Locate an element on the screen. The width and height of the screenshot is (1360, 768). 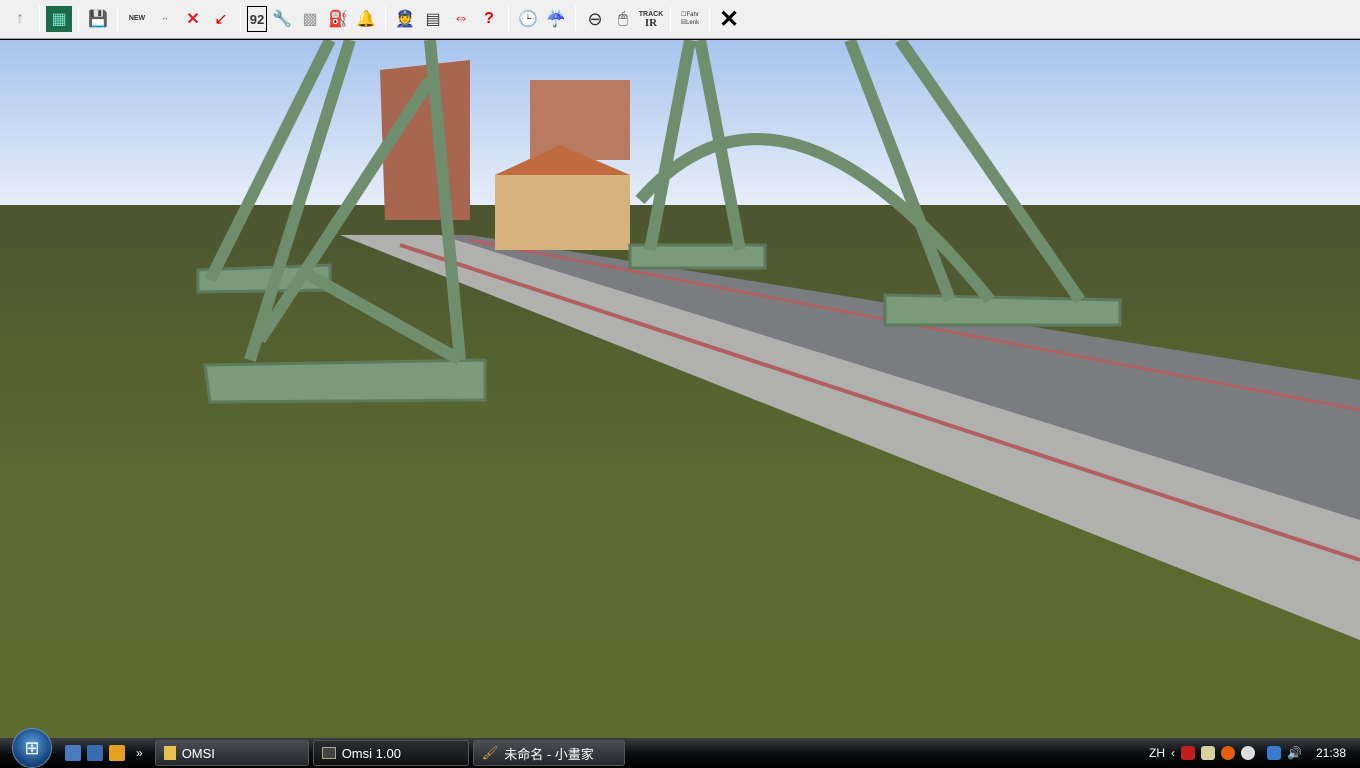
network-icon is located at coordinates (1274, 753).